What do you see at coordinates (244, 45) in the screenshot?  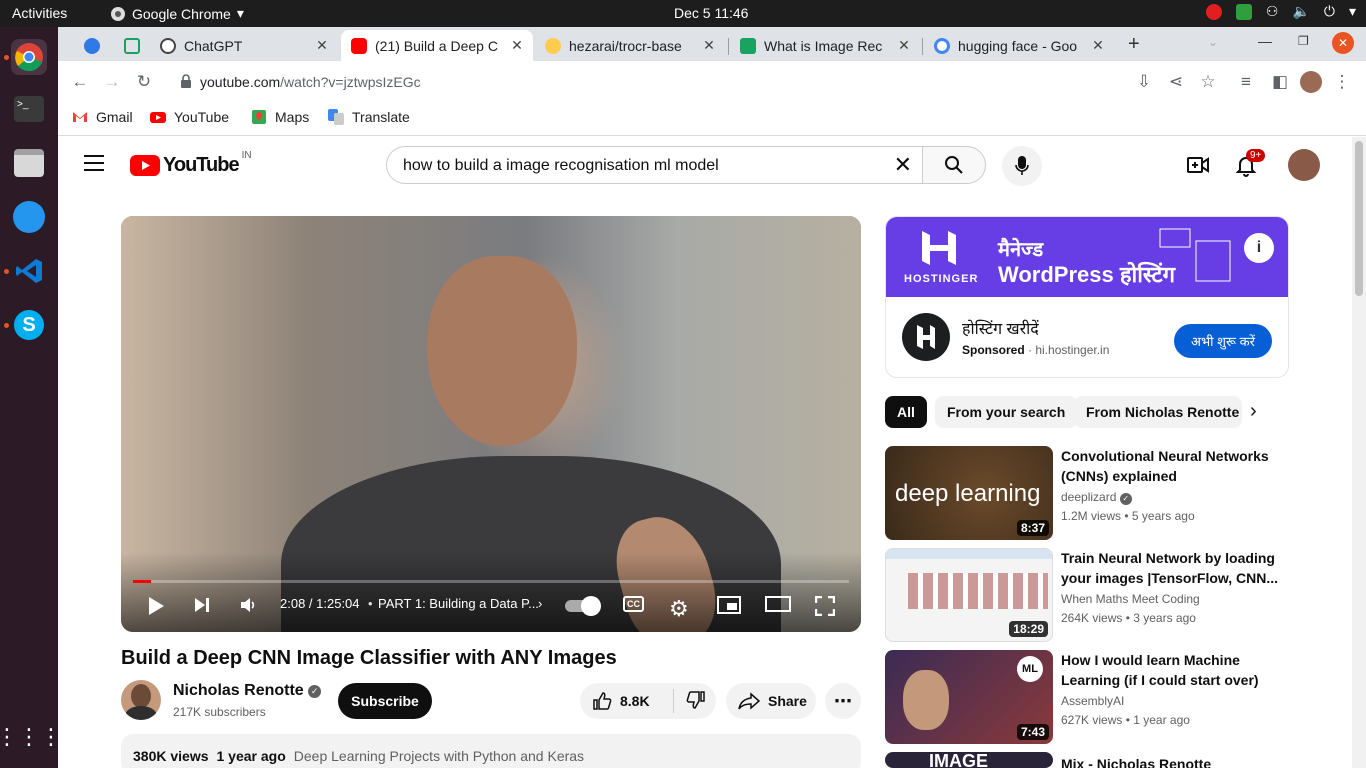 I see `tab-chatgpt: ChatGPT ✕` at bounding box center [244, 45].